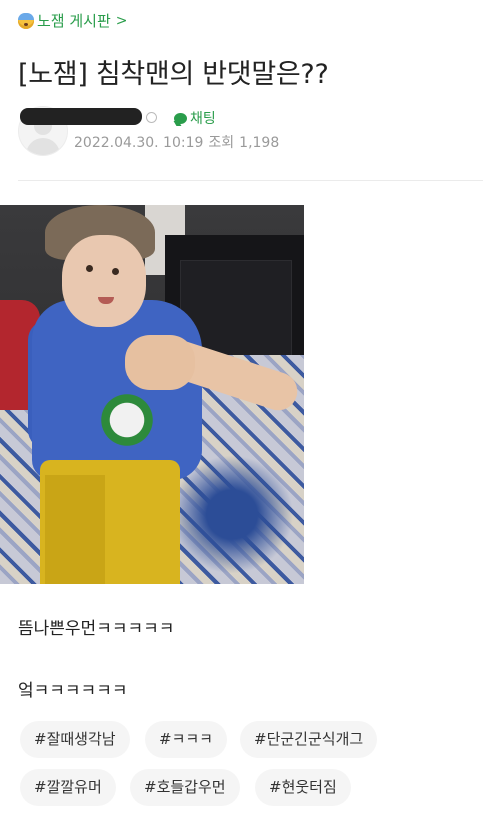 This screenshot has height=815, width=500. Describe the element at coordinates (75, 529) in the screenshot. I see `image-pants-leg` at that location.